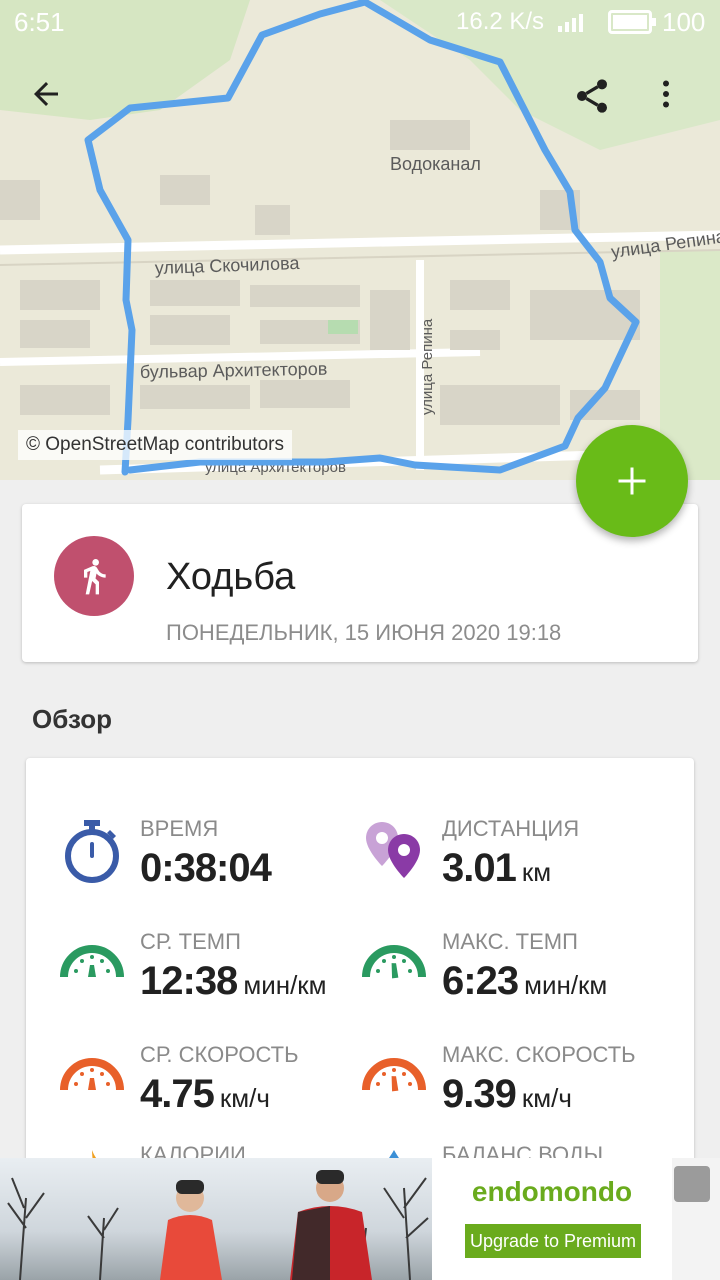 The image size is (720, 1280). What do you see at coordinates (592, 96) in the screenshot?
I see `share-icon` at bounding box center [592, 96].